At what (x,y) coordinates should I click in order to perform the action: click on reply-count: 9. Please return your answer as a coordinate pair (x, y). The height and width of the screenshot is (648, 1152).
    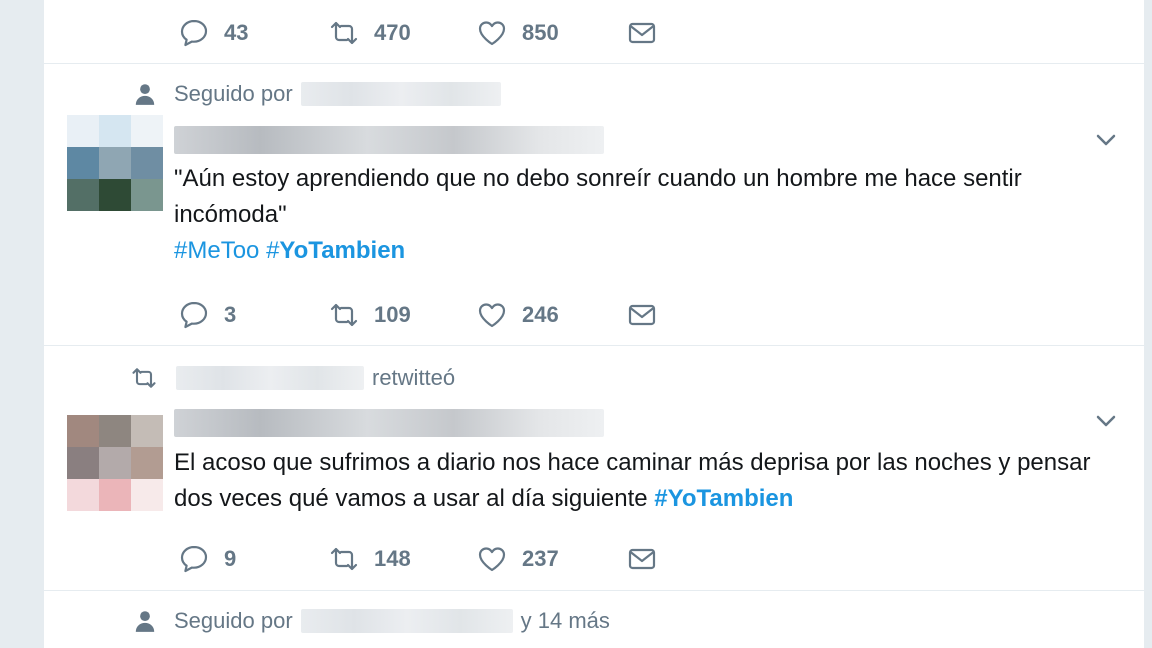
    Looking at the image, I should click on (230, 558).